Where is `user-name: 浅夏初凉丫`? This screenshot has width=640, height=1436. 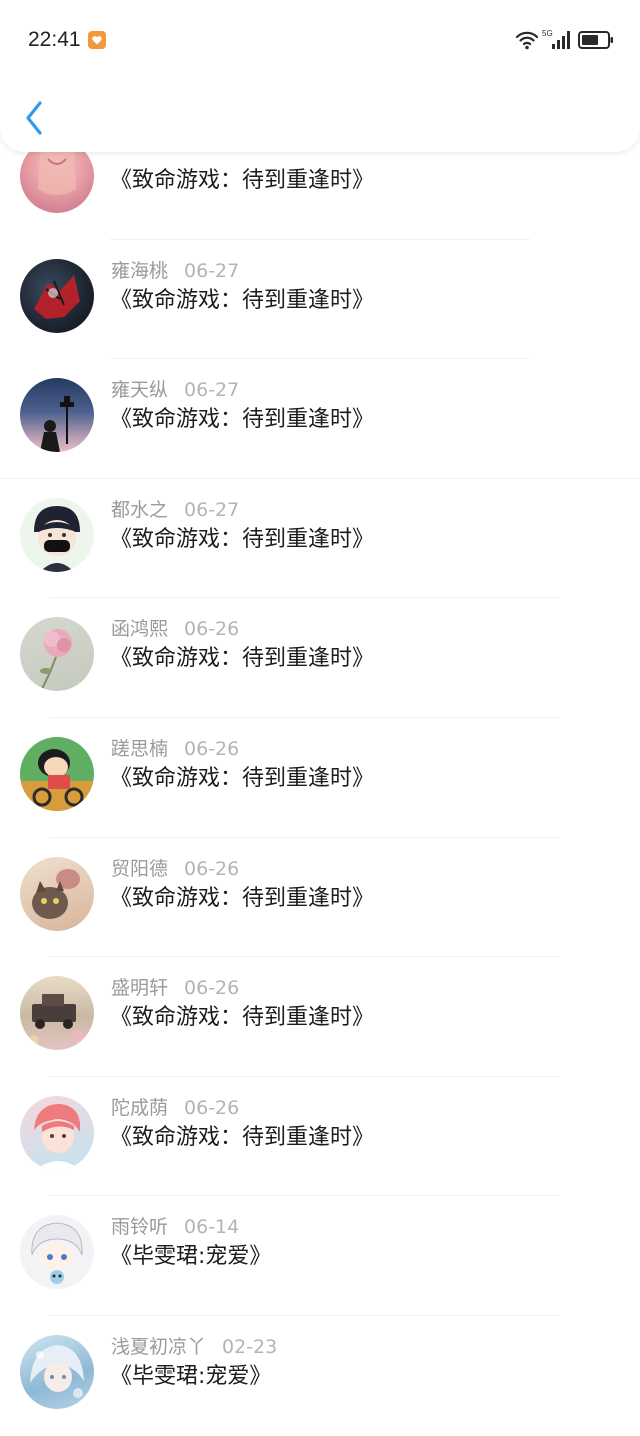
user-name: 浅夏初凉丫 is located at coordinates (158, 1347).